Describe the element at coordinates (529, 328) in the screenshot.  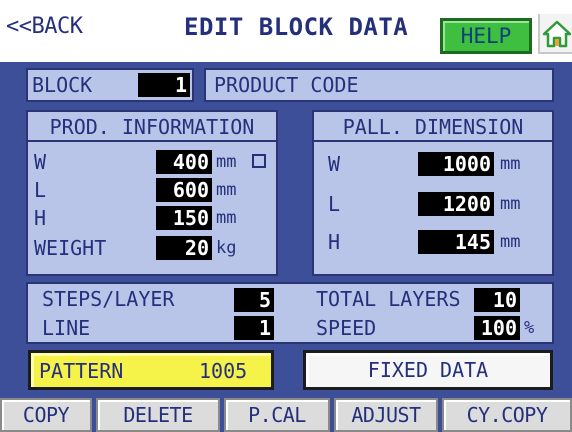
I see `speed-unit: %` at that location.